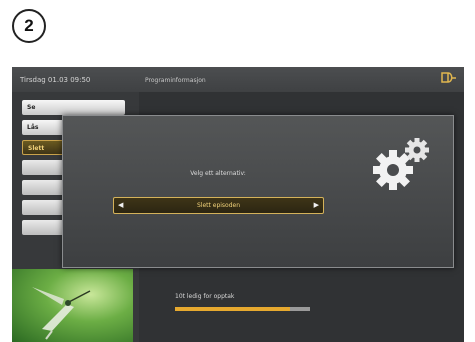 Image resolution: width=475 pixels, height=342 pixels. What do you see at coordinates (316, 205) in the screenshot?
I see `arrow-right-icon: ▶` at bounding box center [316, 205].